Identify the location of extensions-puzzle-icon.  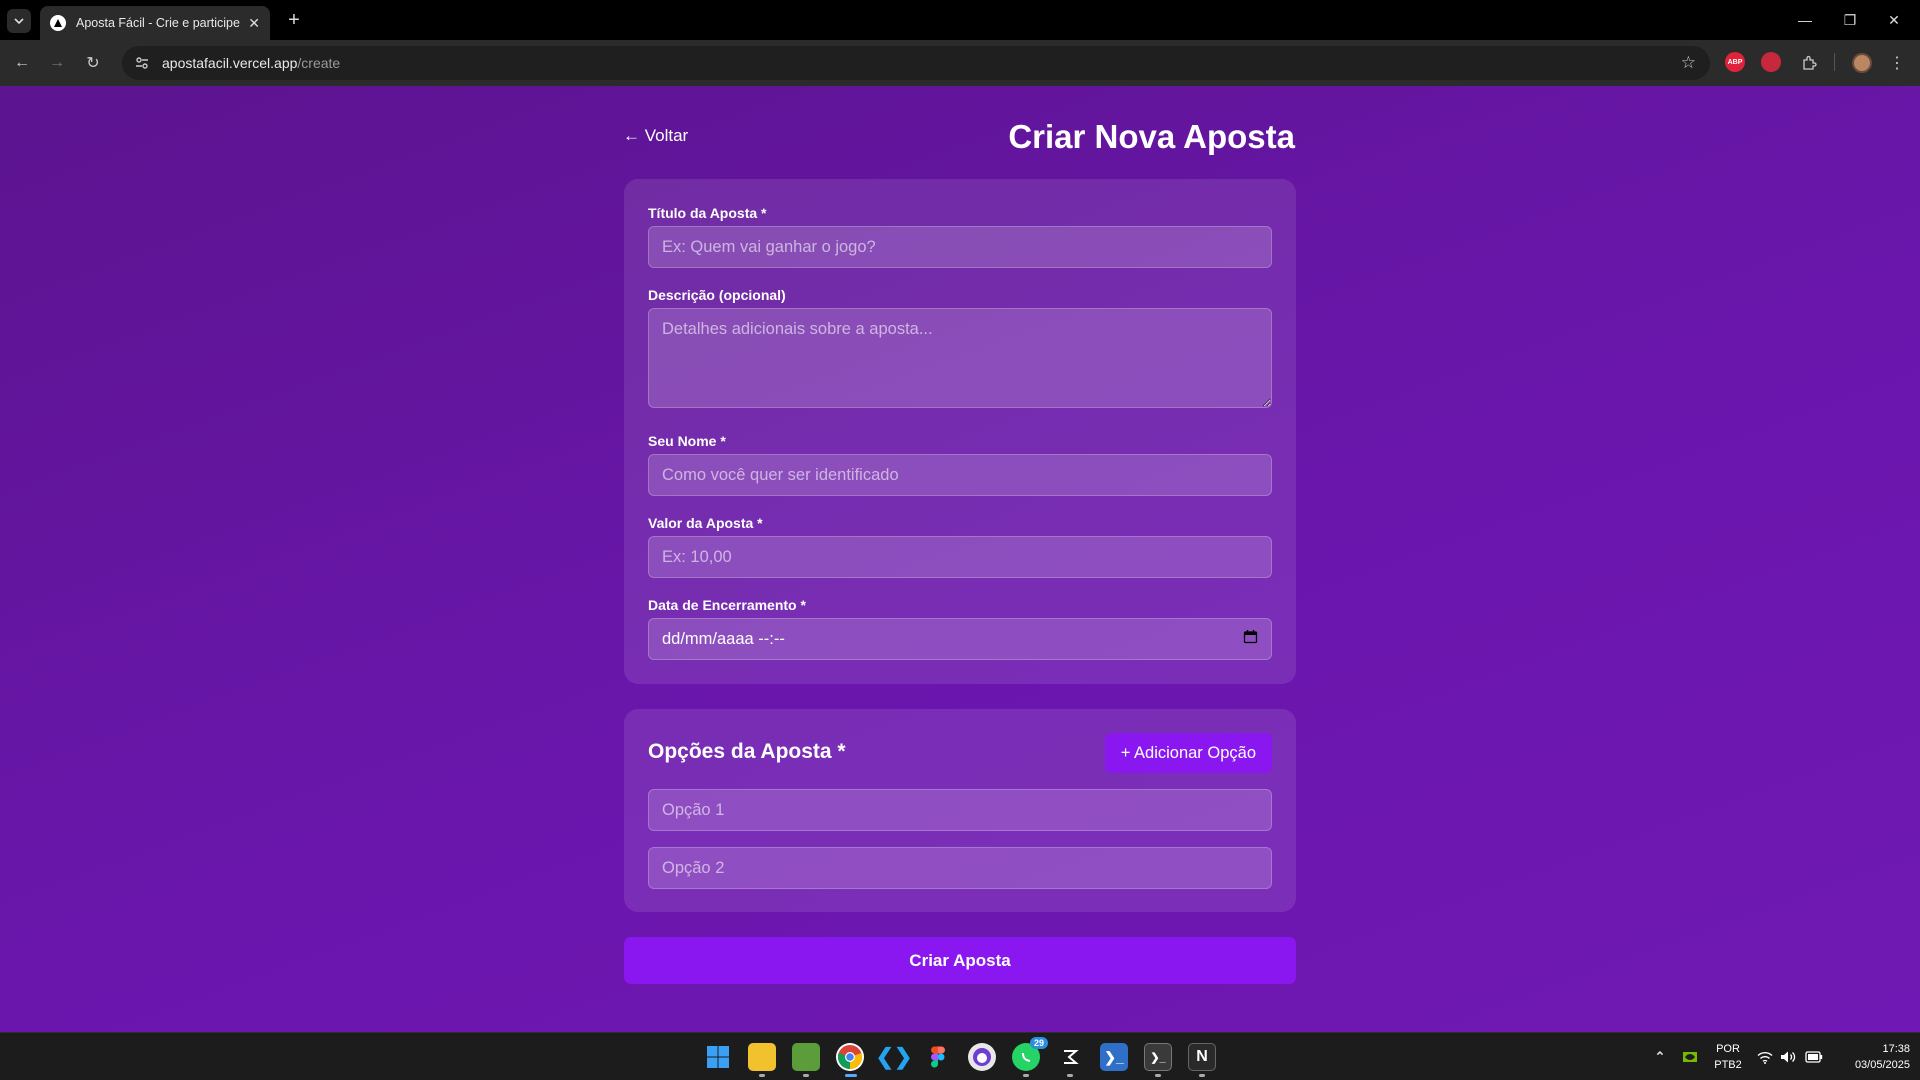
(1809, 63).